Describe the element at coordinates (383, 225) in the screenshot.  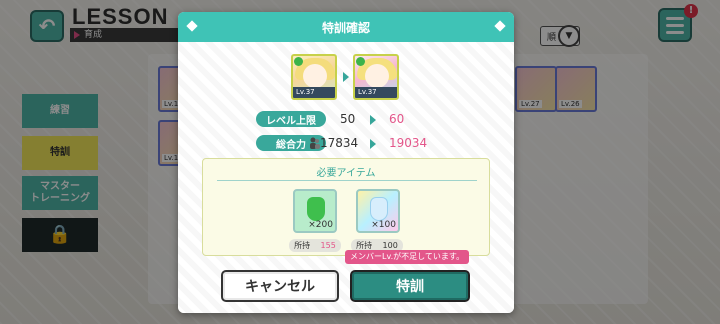
I see `item-count: ×100` at that location.